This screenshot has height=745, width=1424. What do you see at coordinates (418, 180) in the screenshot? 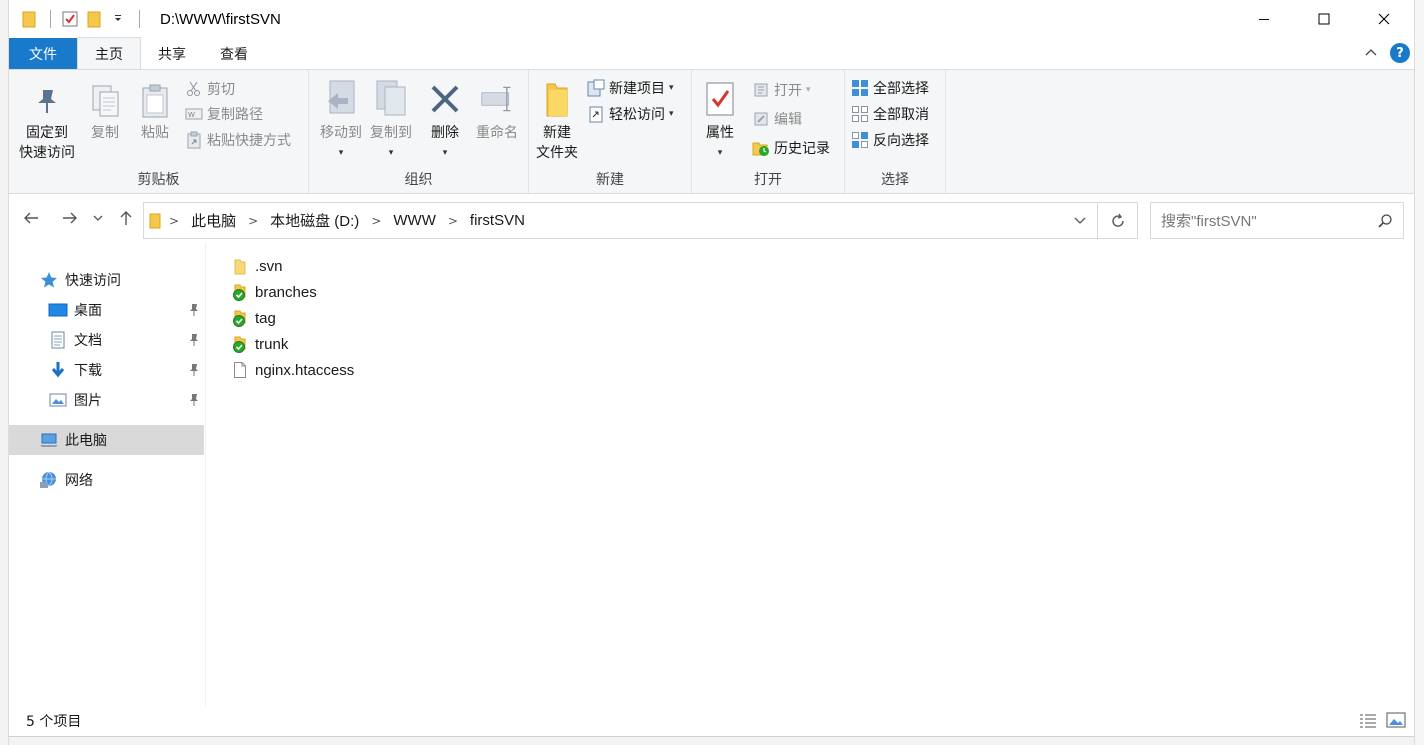
I see `organize-group-label: 组织` at bounding box center [418, 180].